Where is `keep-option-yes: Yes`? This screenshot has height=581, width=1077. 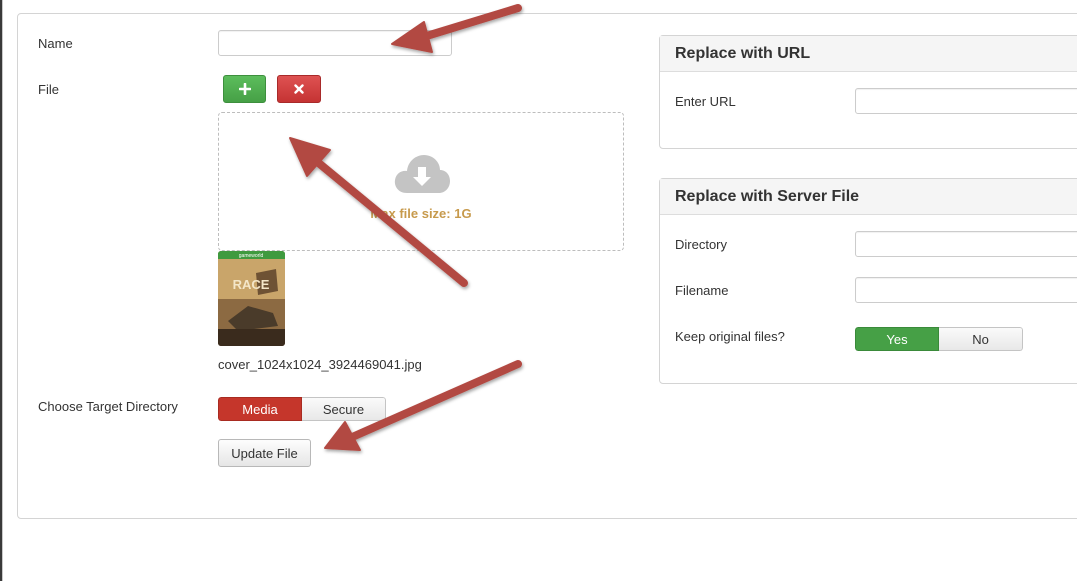
keep-option-yes: Yes is located at coordinates (897, 339).